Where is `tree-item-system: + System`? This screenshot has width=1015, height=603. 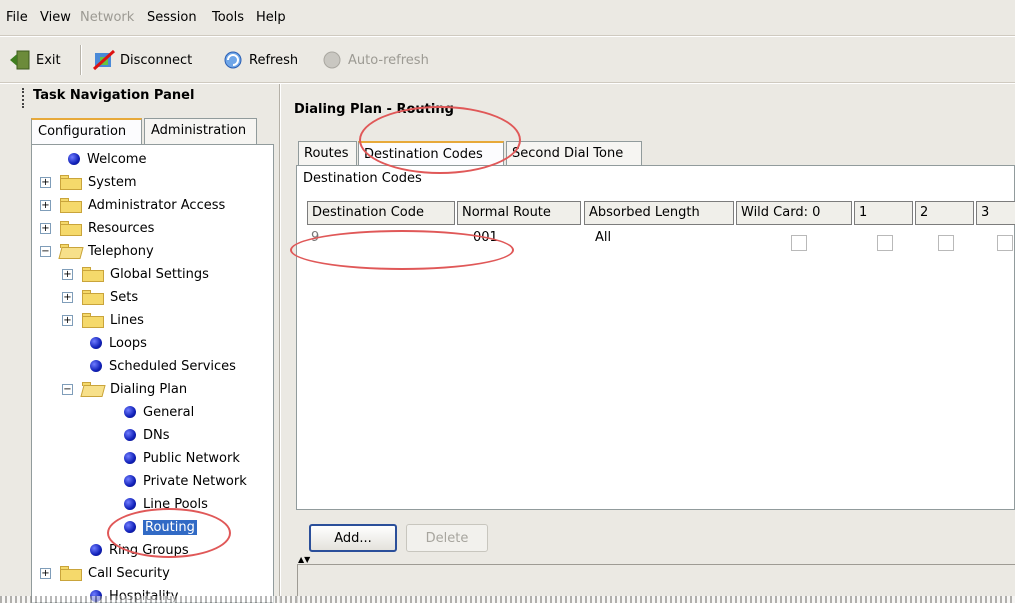
tree-item-system: + System is located at coordinates (88, 182).